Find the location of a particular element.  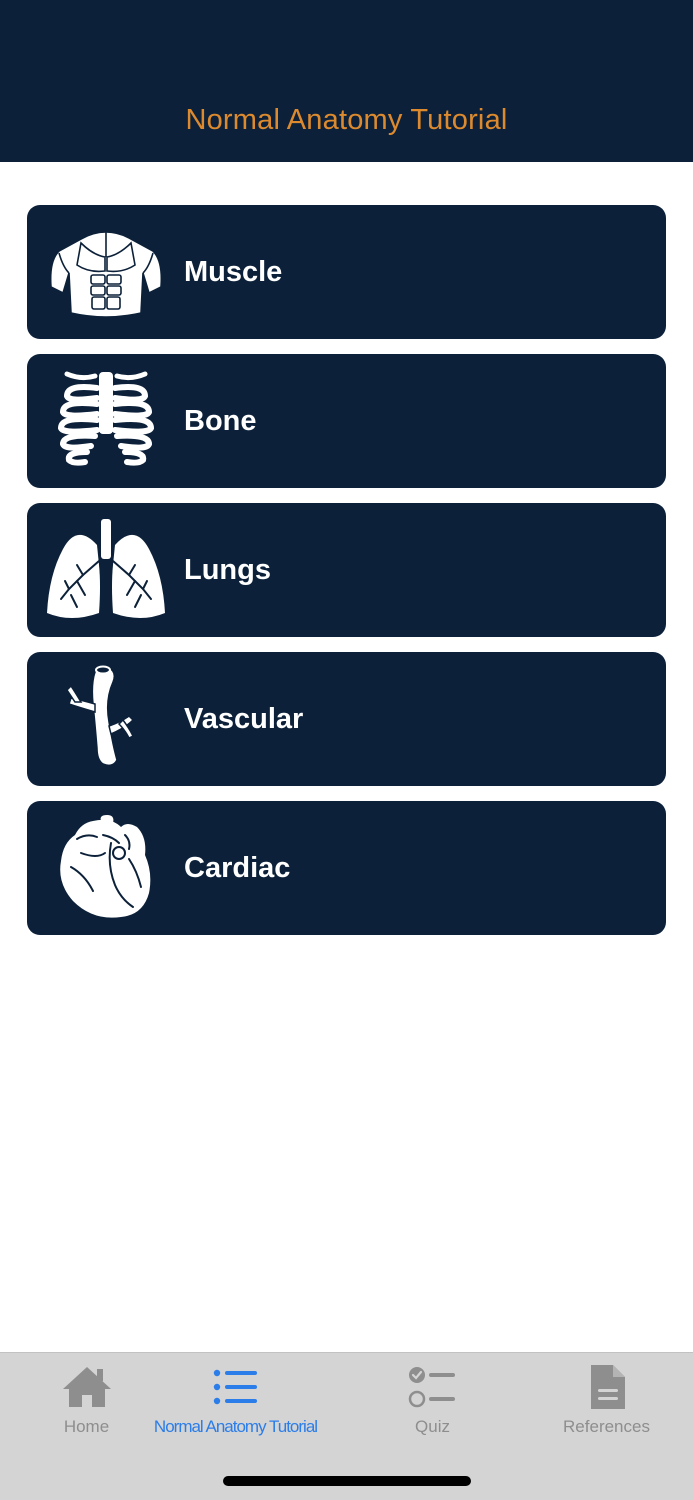

tab-label: Normal Anatomy Tutorial is located at coordinates (235, 1426).